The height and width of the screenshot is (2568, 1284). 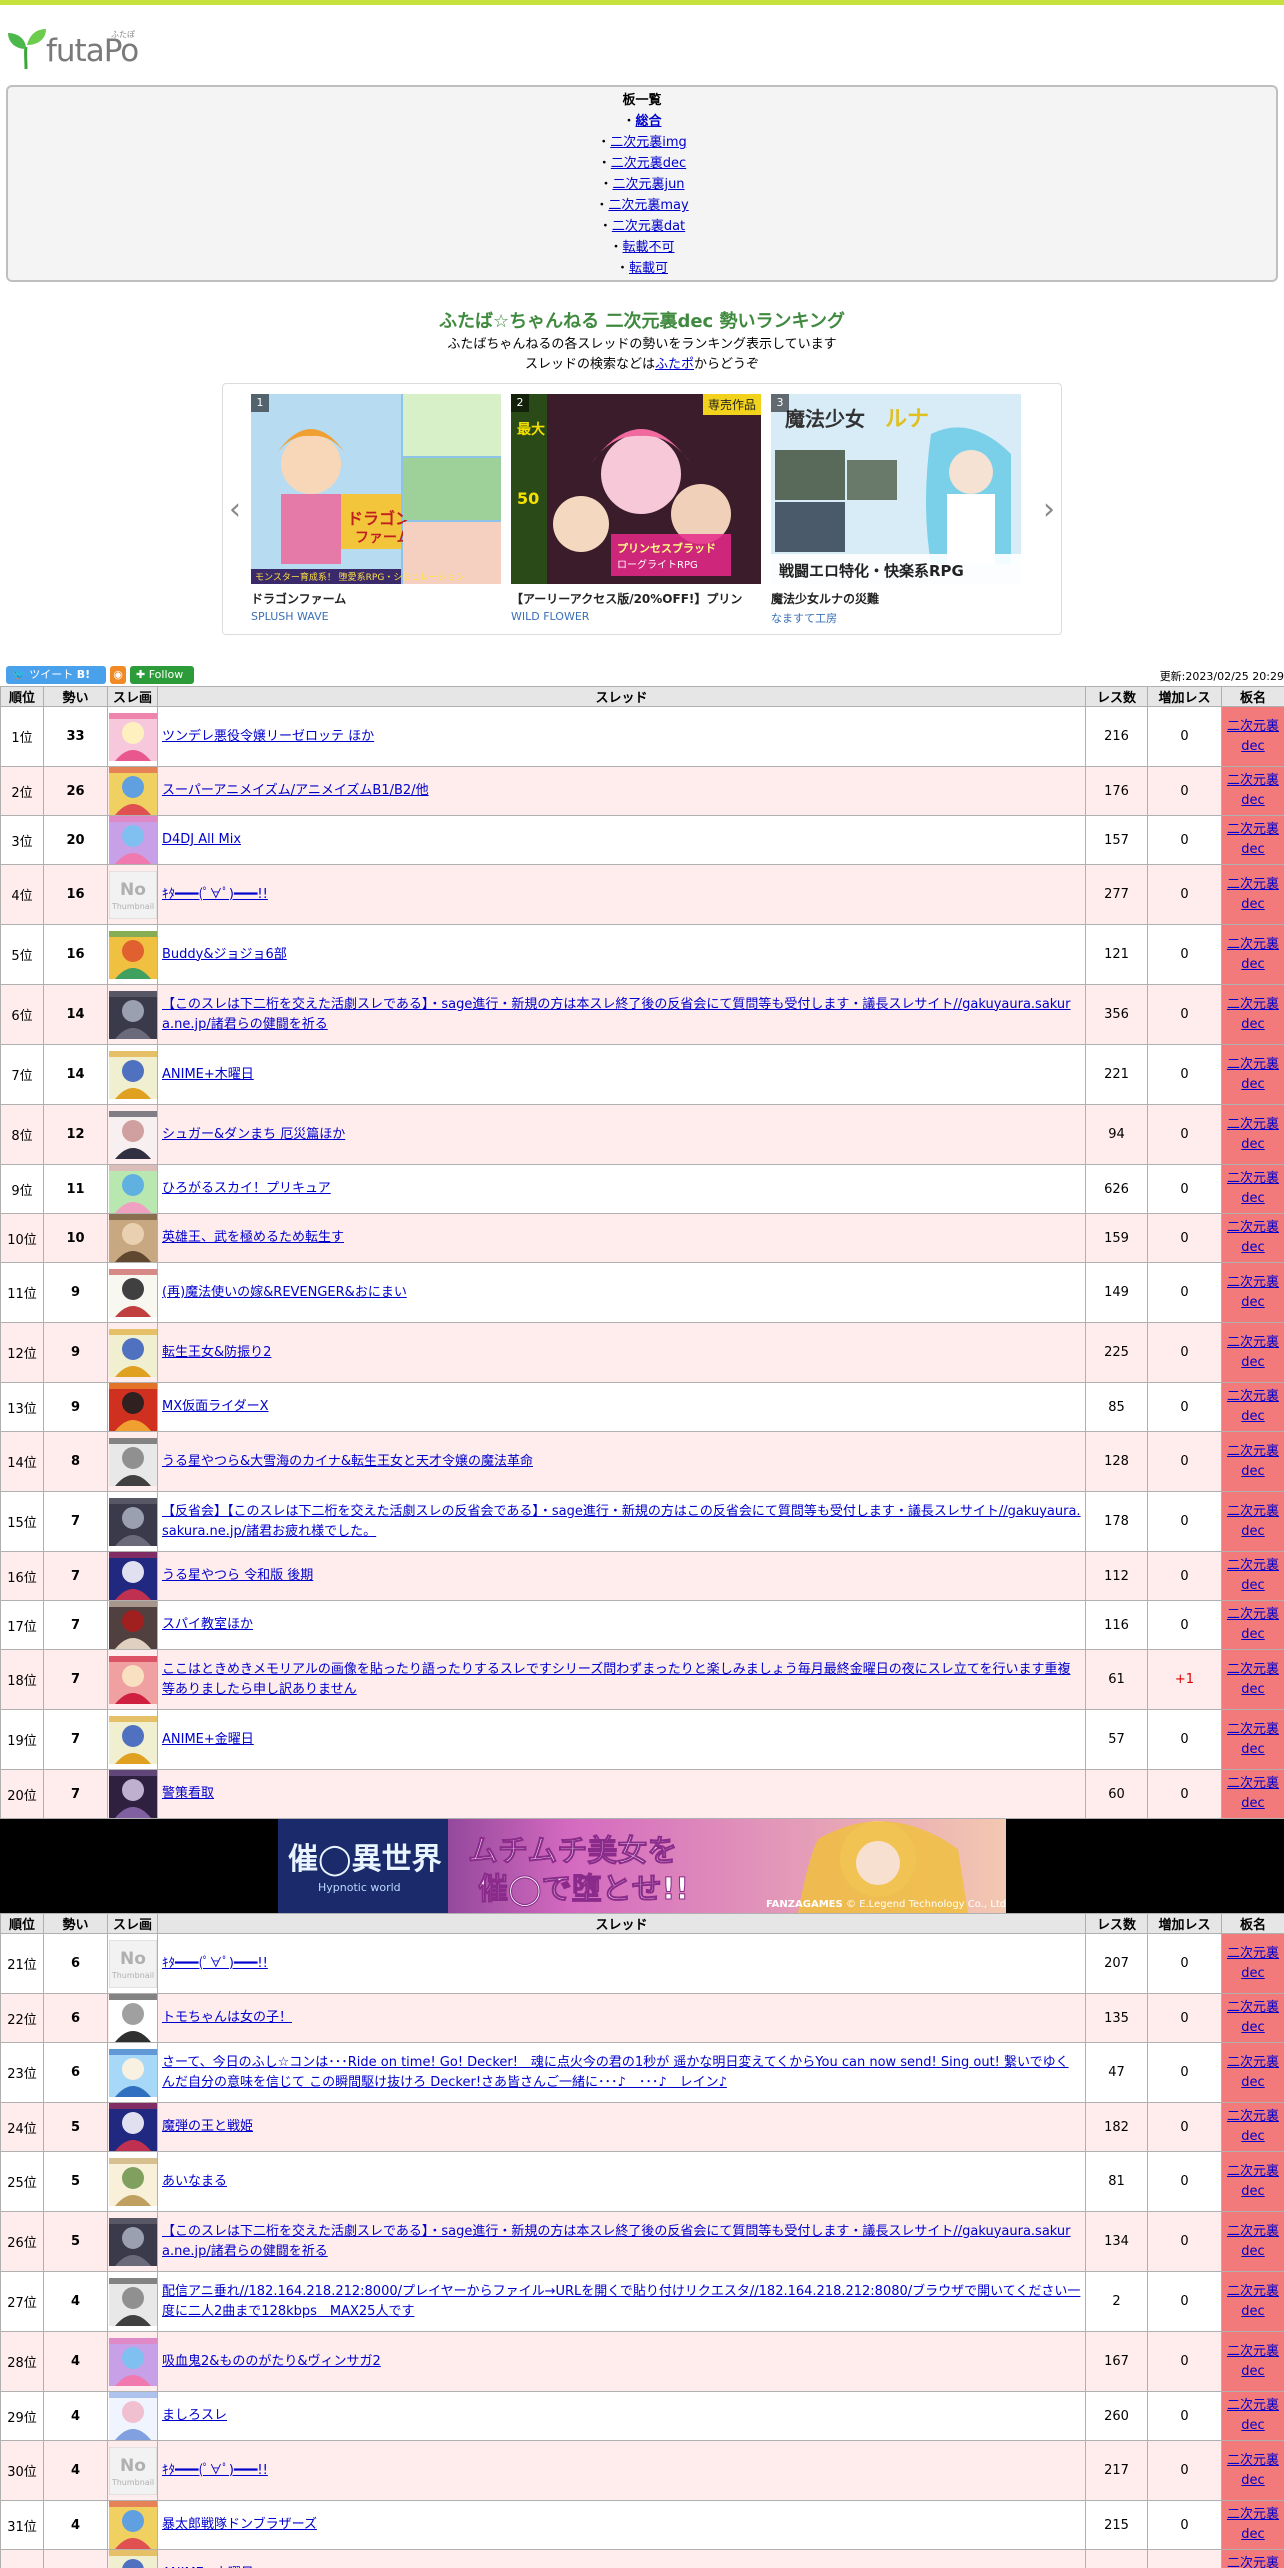 What do you see at coordinates (235, 509) in the screenshot?
I see `chevron-left-icon: ‹` at bounding box center [235, 509].